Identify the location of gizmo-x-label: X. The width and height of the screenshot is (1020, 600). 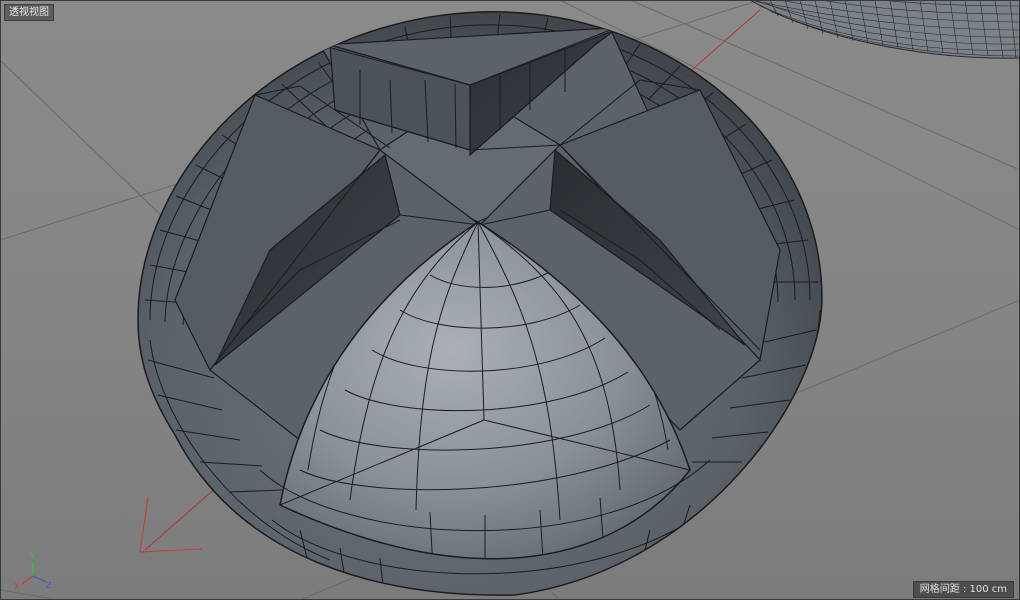
(17, 586).